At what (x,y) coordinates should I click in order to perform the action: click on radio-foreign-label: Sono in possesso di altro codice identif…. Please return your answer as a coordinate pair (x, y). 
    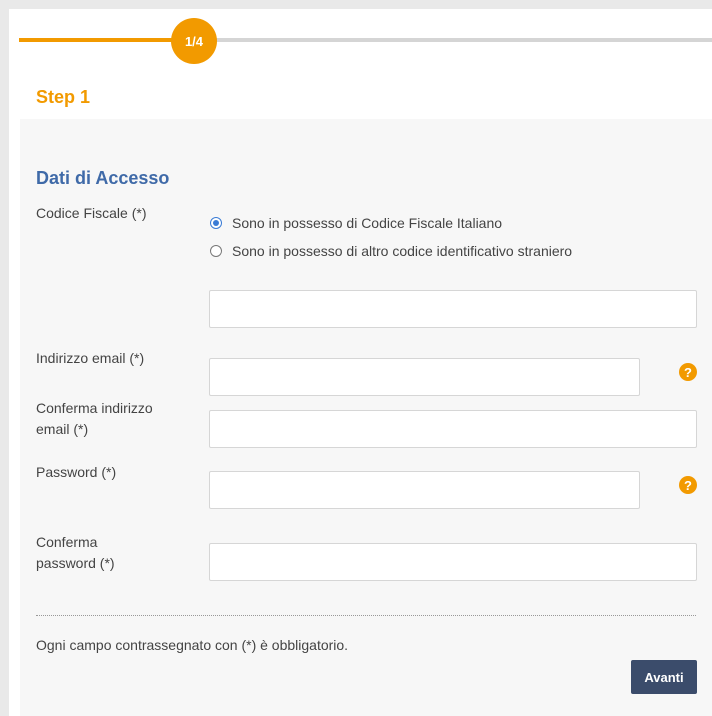
    Looking at the image, I should click on (402, 251).